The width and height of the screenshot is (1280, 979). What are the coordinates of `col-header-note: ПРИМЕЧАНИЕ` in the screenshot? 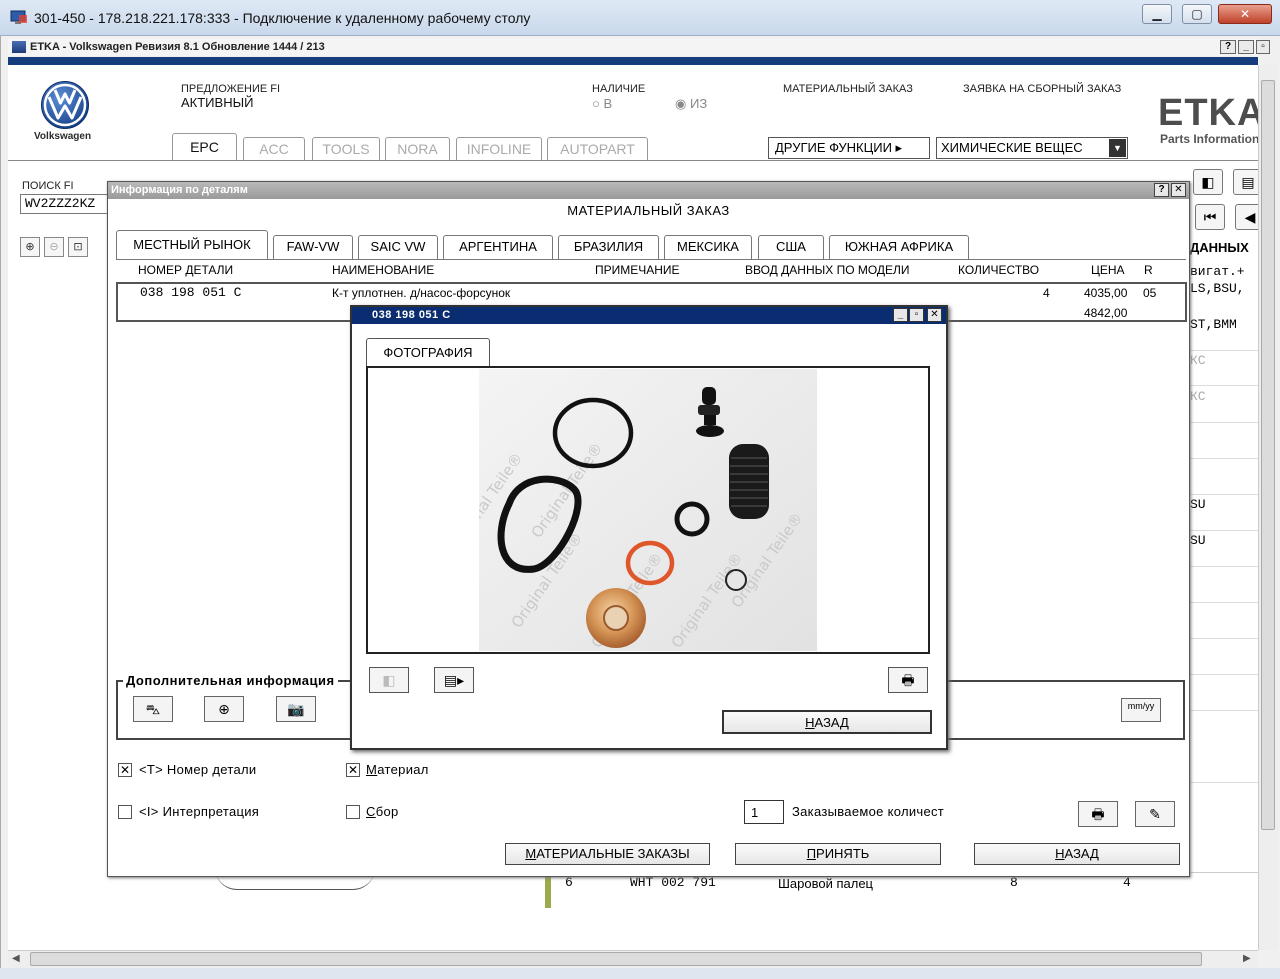 It's located at (637, 270).